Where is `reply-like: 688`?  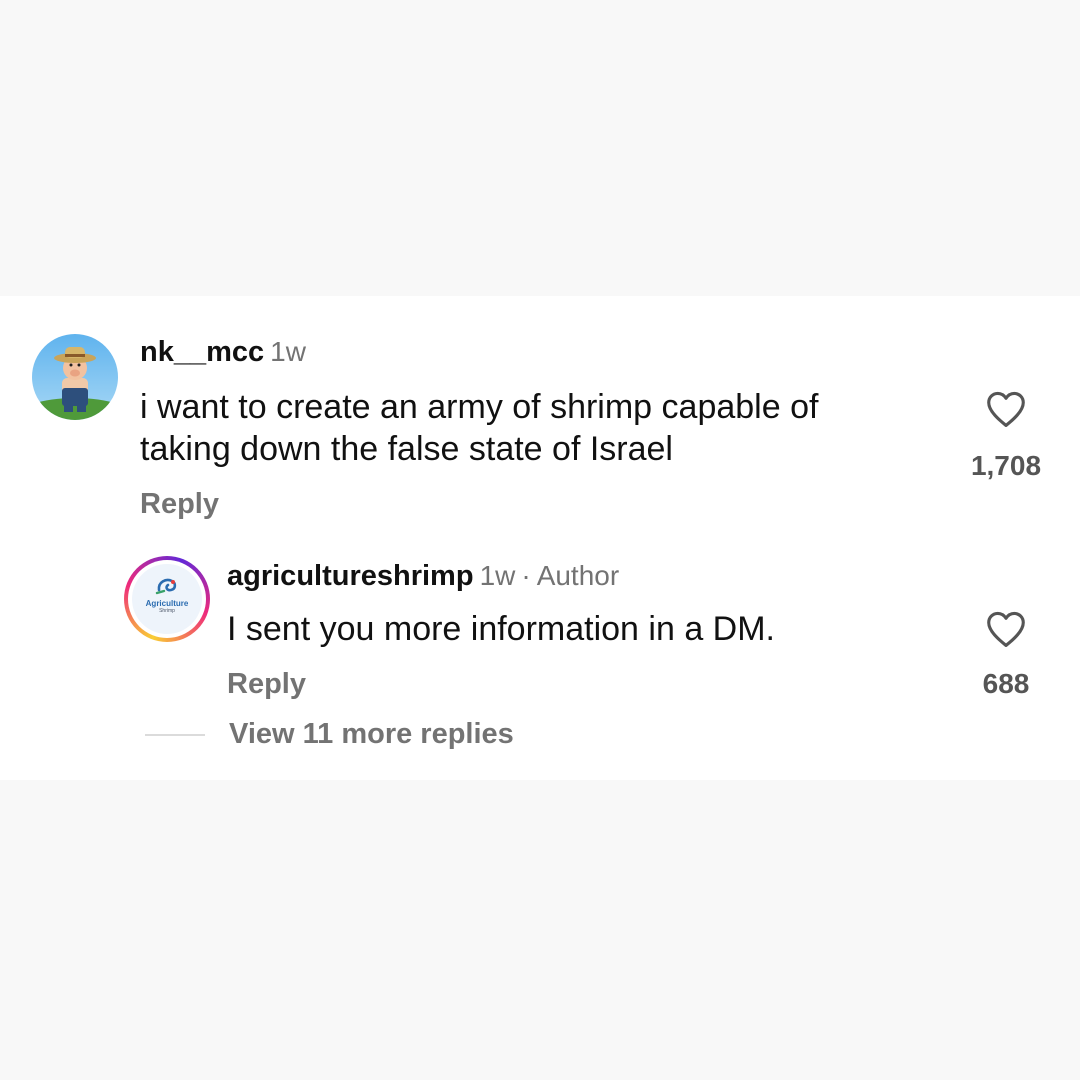 reply-like: 688 is located at coordinates (1006, 655).